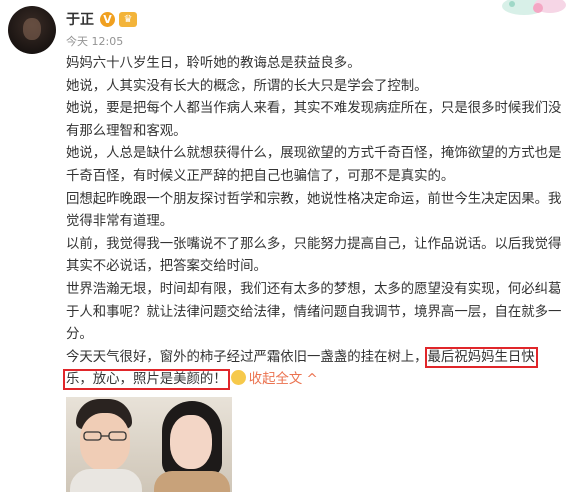 This screenshot has height=492, width=570. What do you see at coordinates (128, 19) in the screenshot?
I see `crown-badge-icon: ♛` at bounding box center [128, 19].